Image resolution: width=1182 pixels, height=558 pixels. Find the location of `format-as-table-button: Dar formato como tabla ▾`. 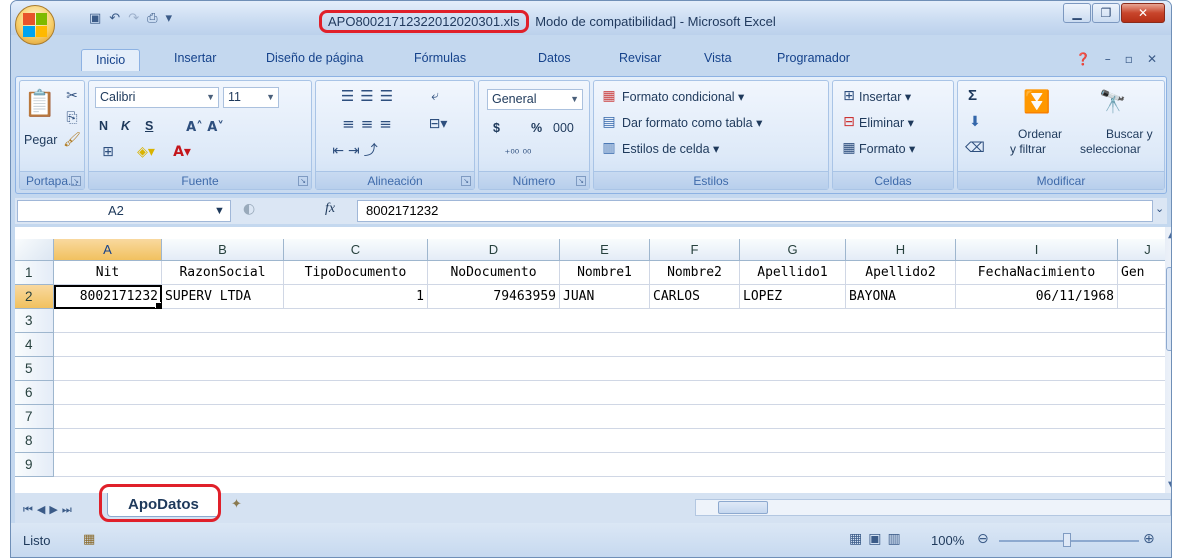

format-as-table-button: Dar formato como tabla ▾ is located at coordinates (692, 122).